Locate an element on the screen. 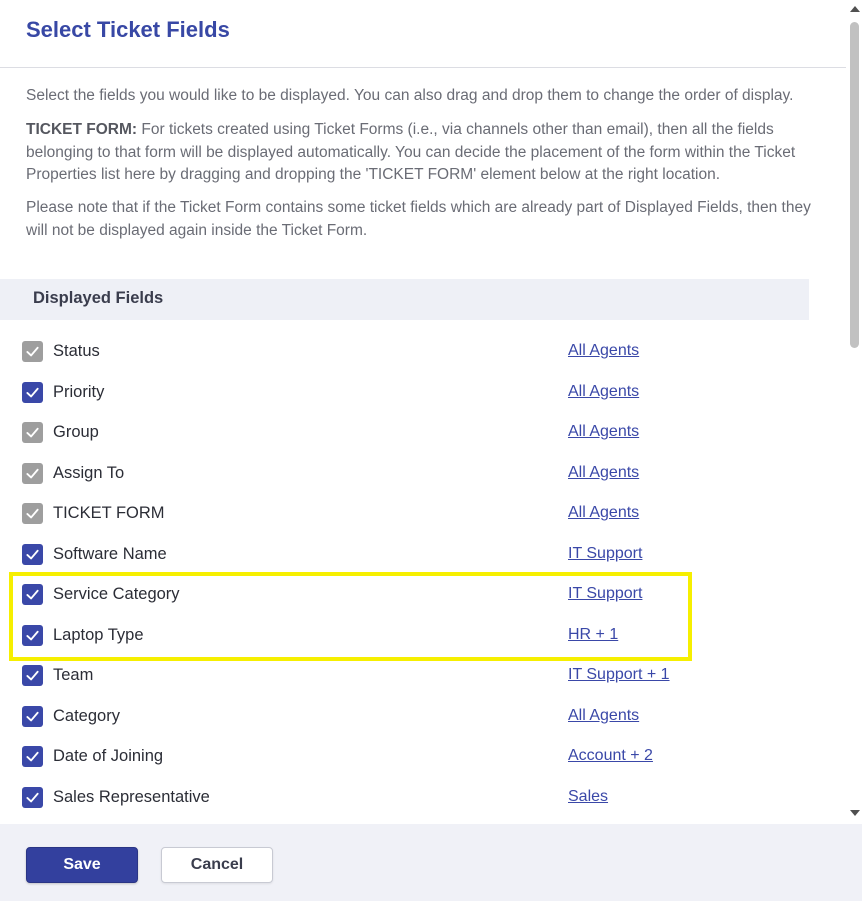 This screenshot has width=862, height=901. field-row: Date of Joining Account + 2 is located at coordinates (423, 758).